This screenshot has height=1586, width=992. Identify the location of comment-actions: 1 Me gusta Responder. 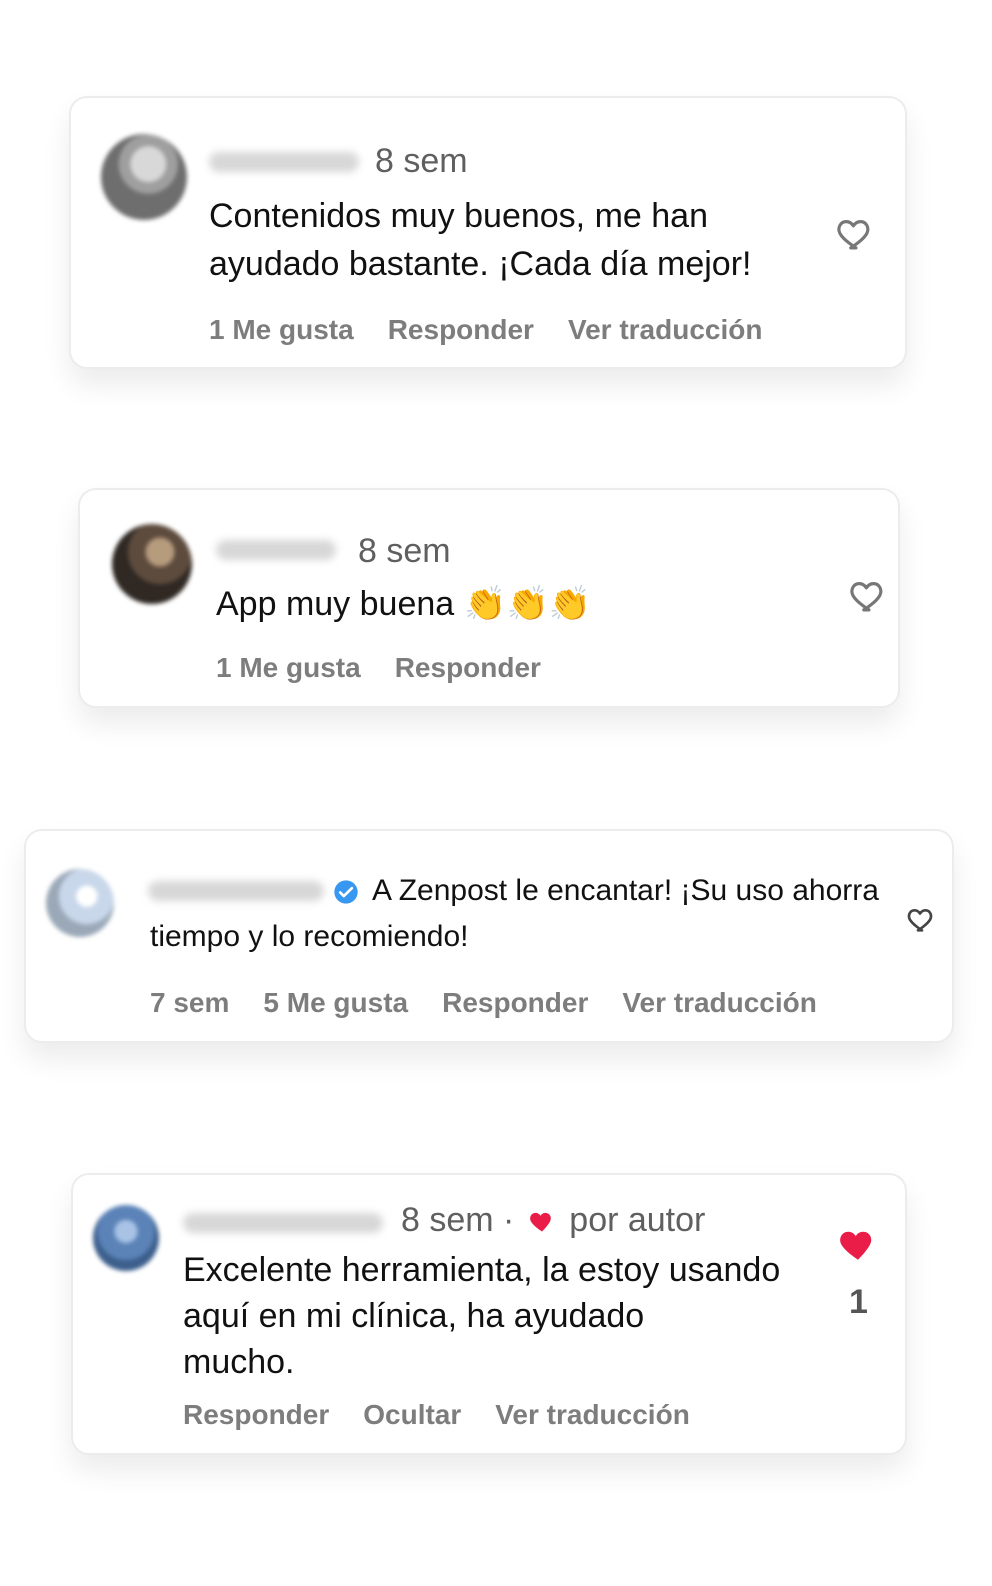
(395, 668).